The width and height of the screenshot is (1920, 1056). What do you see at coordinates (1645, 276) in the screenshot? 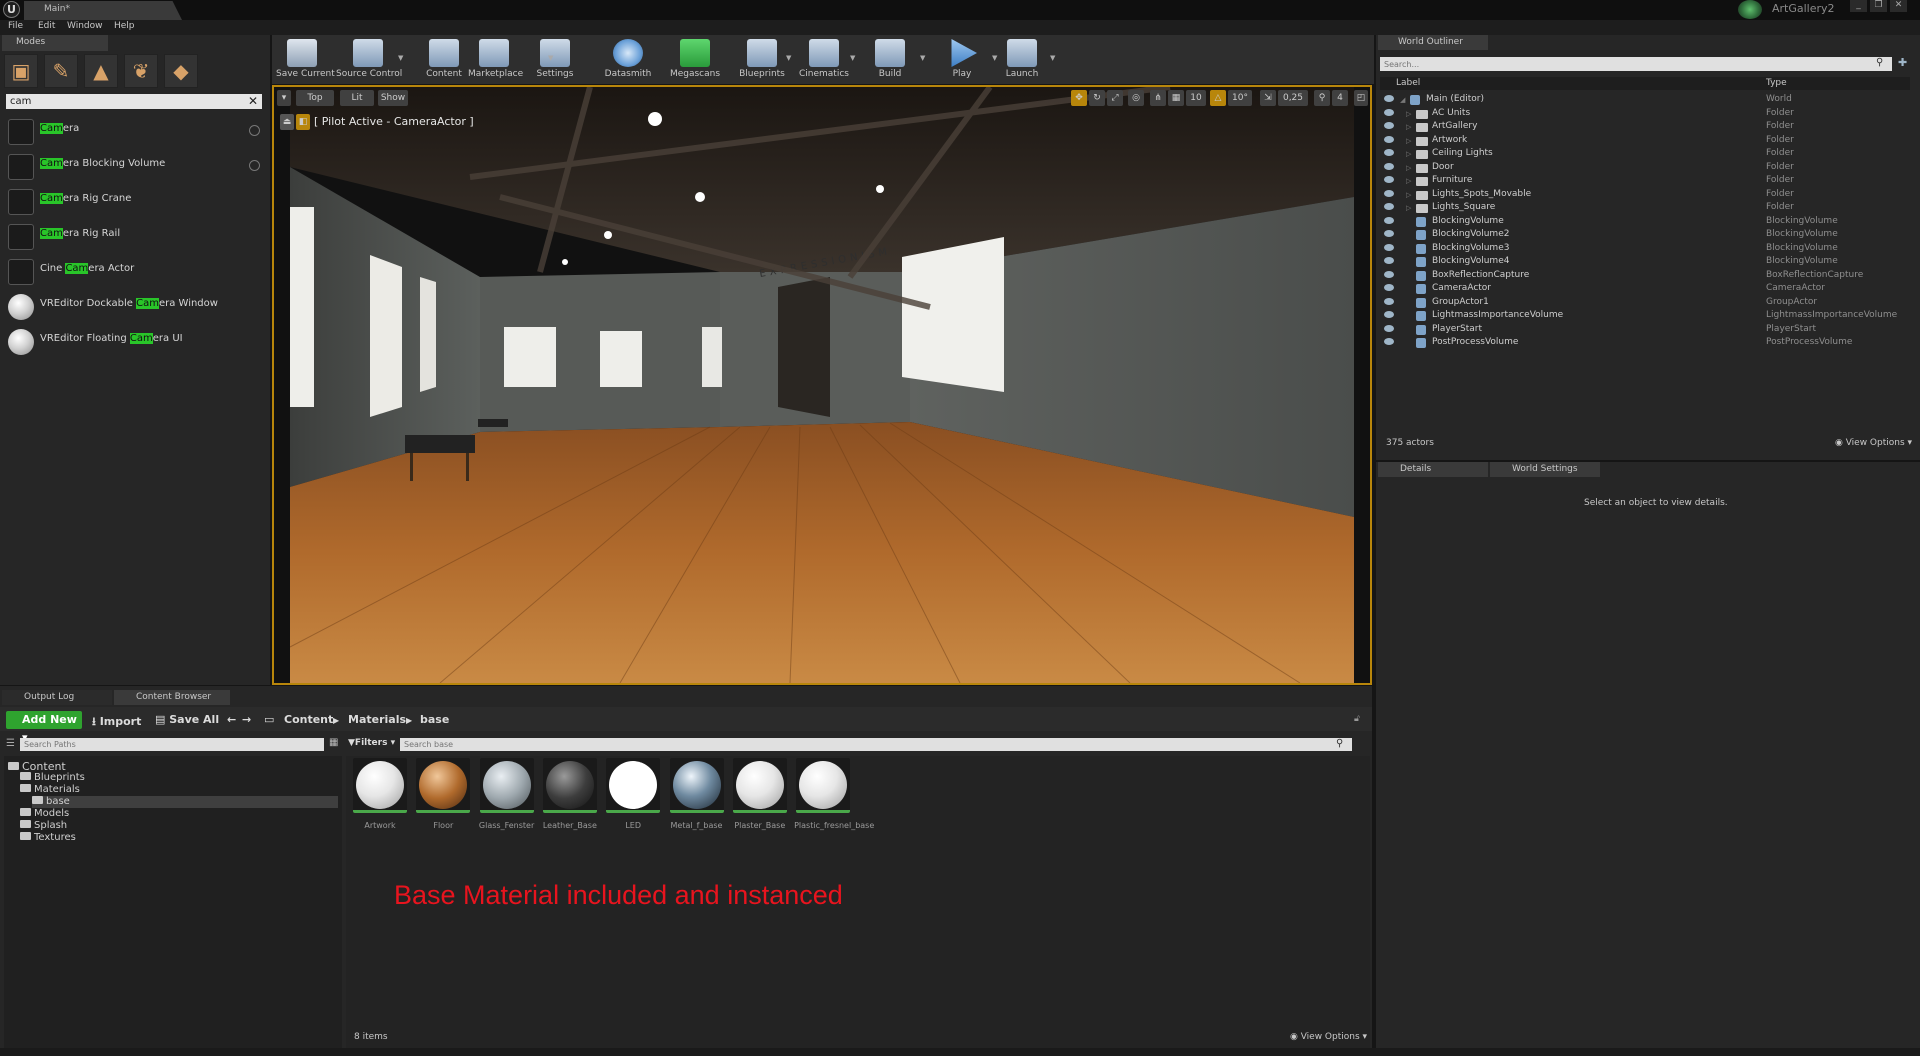
I see `outliner-row: BoxReflectionCapture BoxReflectionCapture` at bounding box center [1645, 276].